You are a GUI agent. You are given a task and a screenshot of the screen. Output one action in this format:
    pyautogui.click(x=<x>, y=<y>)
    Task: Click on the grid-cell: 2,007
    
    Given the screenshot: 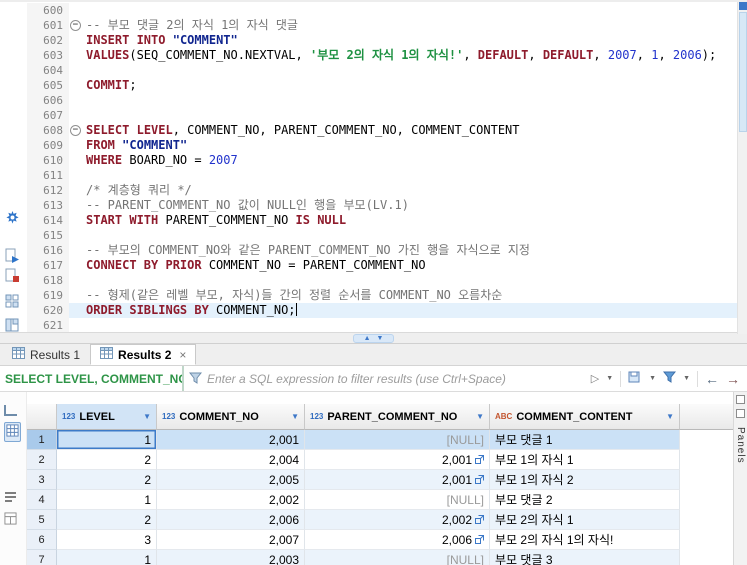 What is the action you would take?
    pyautogui.click(x=231, y=540)
    